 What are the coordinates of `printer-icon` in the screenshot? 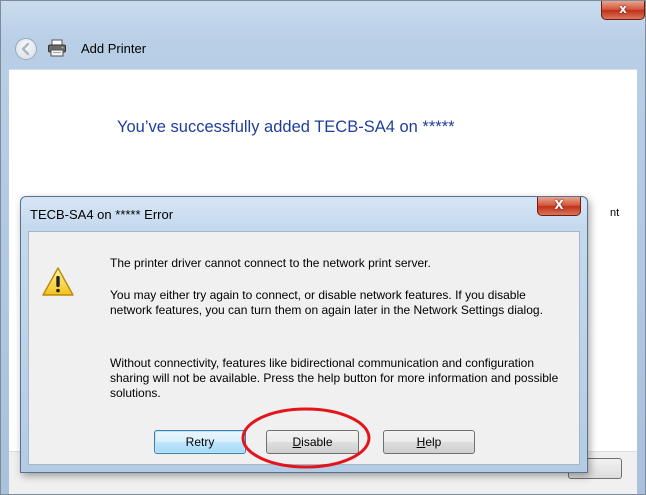 It's located at (57, 48).